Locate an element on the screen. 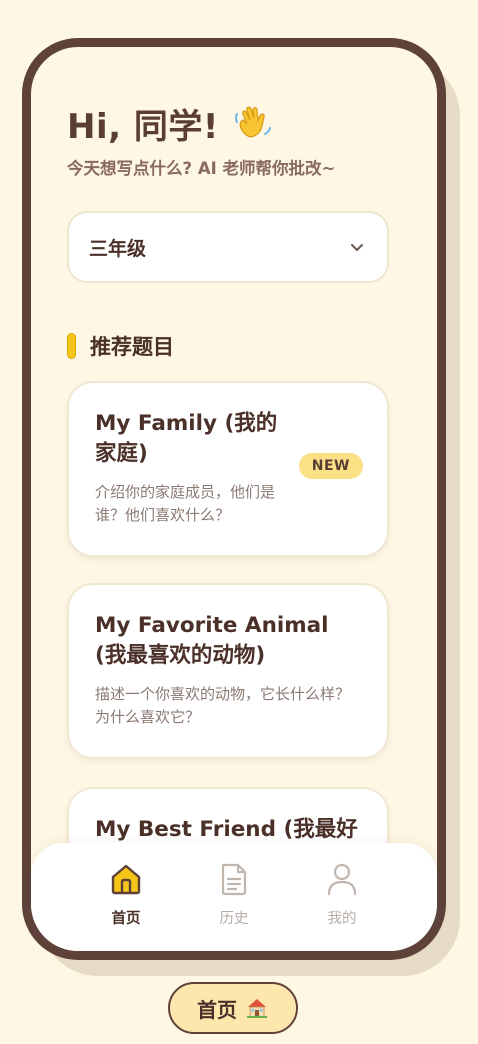 The image size is (478, 1044). topic-title: My Favorite Animal (我最喜欢的动物) is located at coordinates (212, 640).